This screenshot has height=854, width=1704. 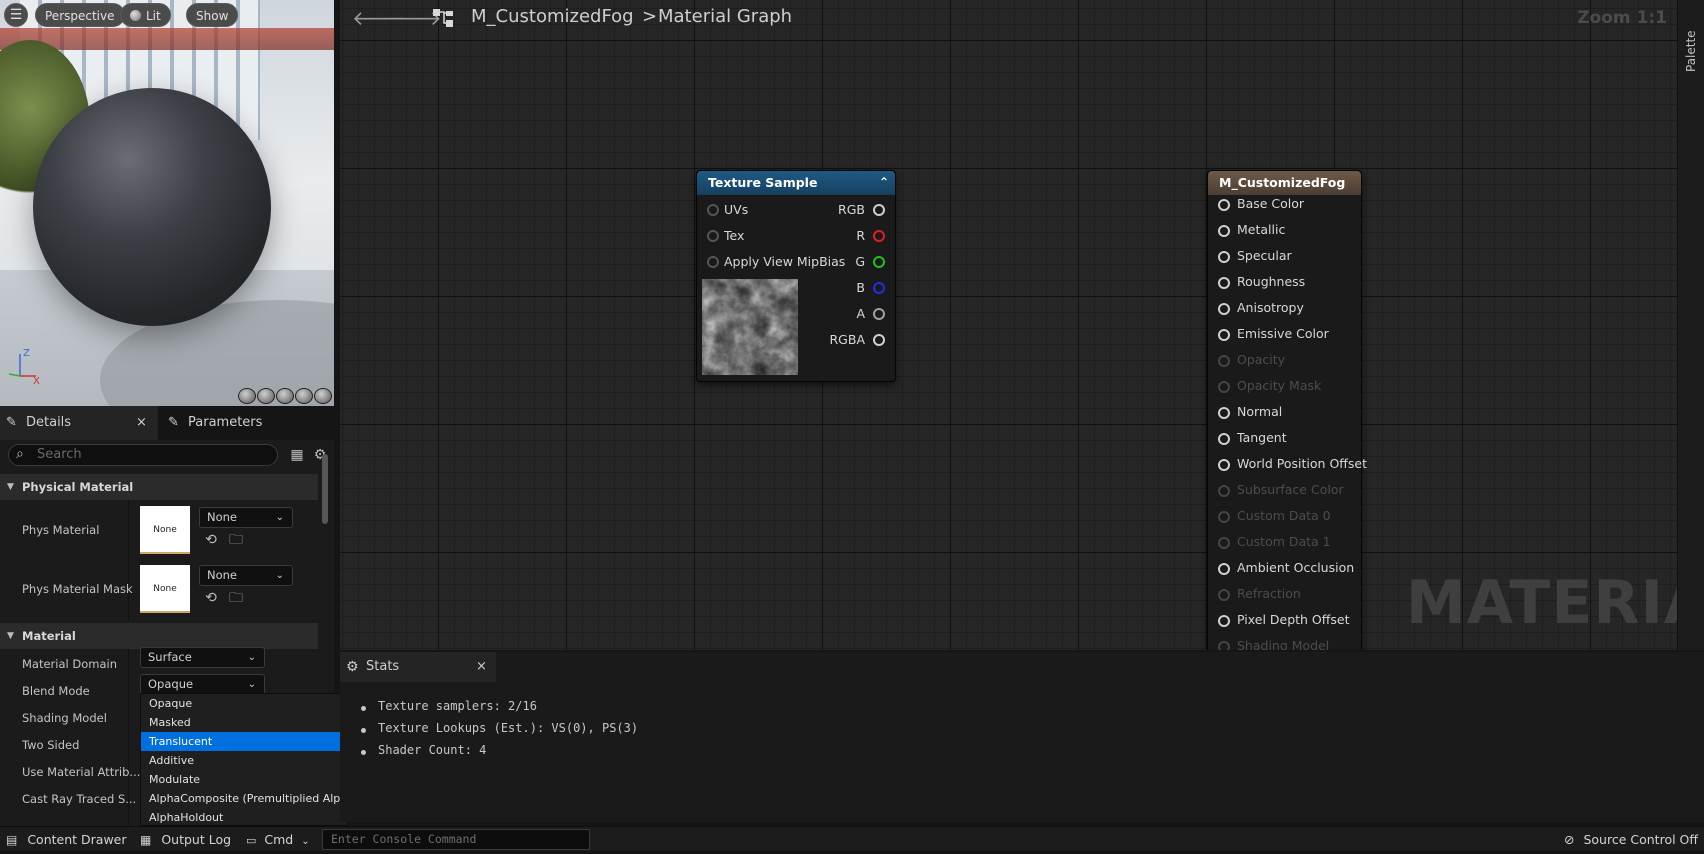 I want to click on dropdown-option-alphaholdout: AlphaHoldout, so click(x=244, y=817).